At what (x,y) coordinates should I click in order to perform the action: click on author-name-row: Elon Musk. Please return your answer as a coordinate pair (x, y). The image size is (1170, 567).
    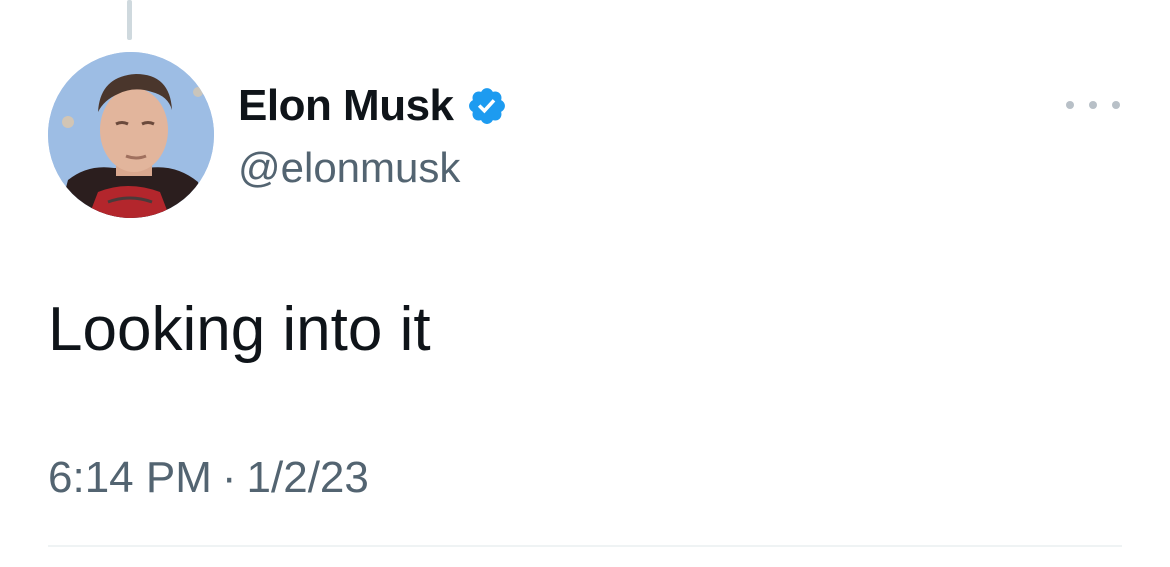
    Looking at the image, I should click on (373, 106).